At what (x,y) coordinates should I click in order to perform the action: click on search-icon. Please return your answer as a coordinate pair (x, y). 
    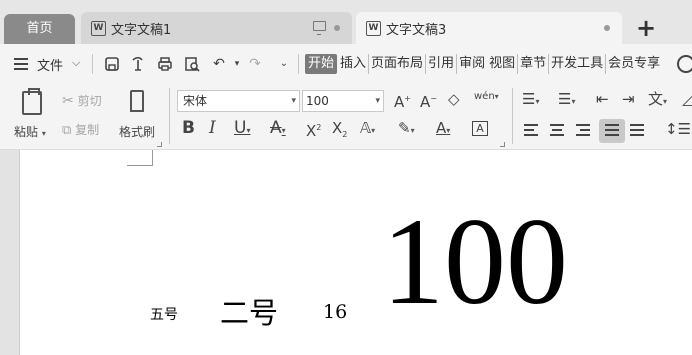
    Looking at the image, I should click on (684, 64).